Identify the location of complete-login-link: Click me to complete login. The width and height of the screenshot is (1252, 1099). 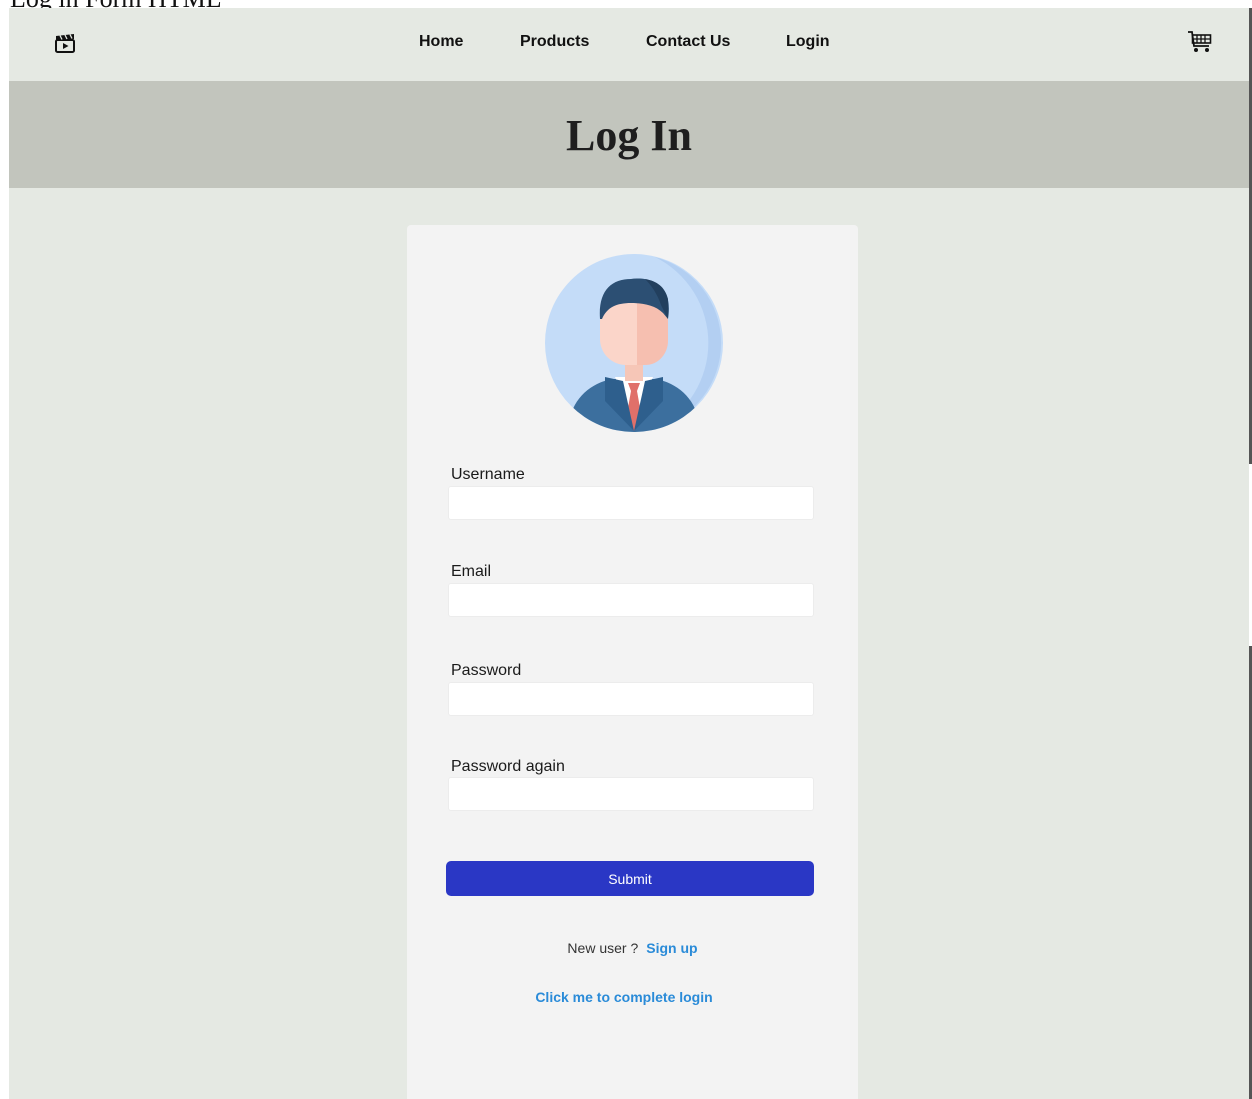
(624, 997).